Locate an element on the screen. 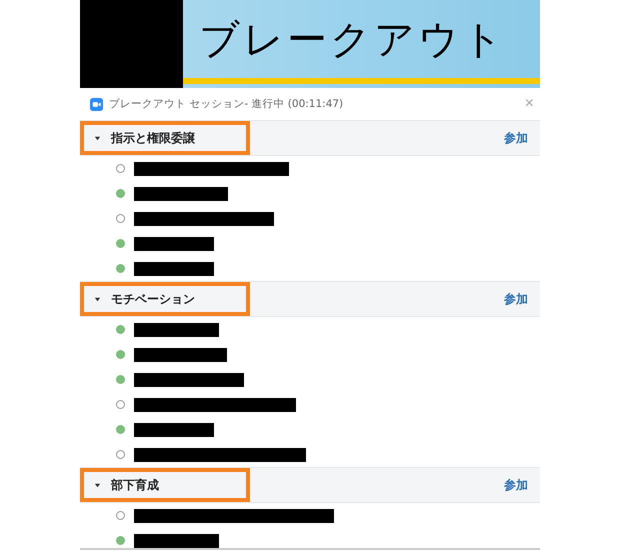  room-name: 部下育成 is located at coordinates (135, 485).